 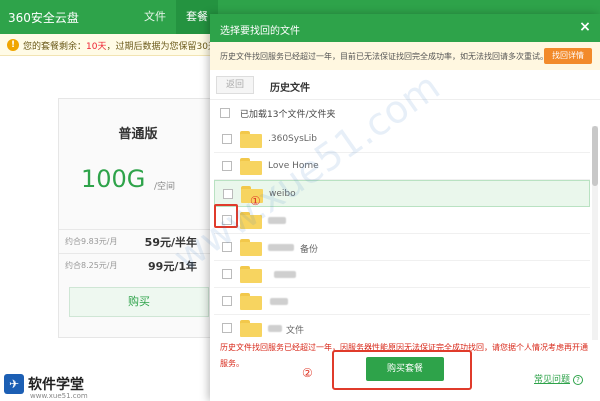 I want to click on scroll-thumb, so click(x=595, y=156).